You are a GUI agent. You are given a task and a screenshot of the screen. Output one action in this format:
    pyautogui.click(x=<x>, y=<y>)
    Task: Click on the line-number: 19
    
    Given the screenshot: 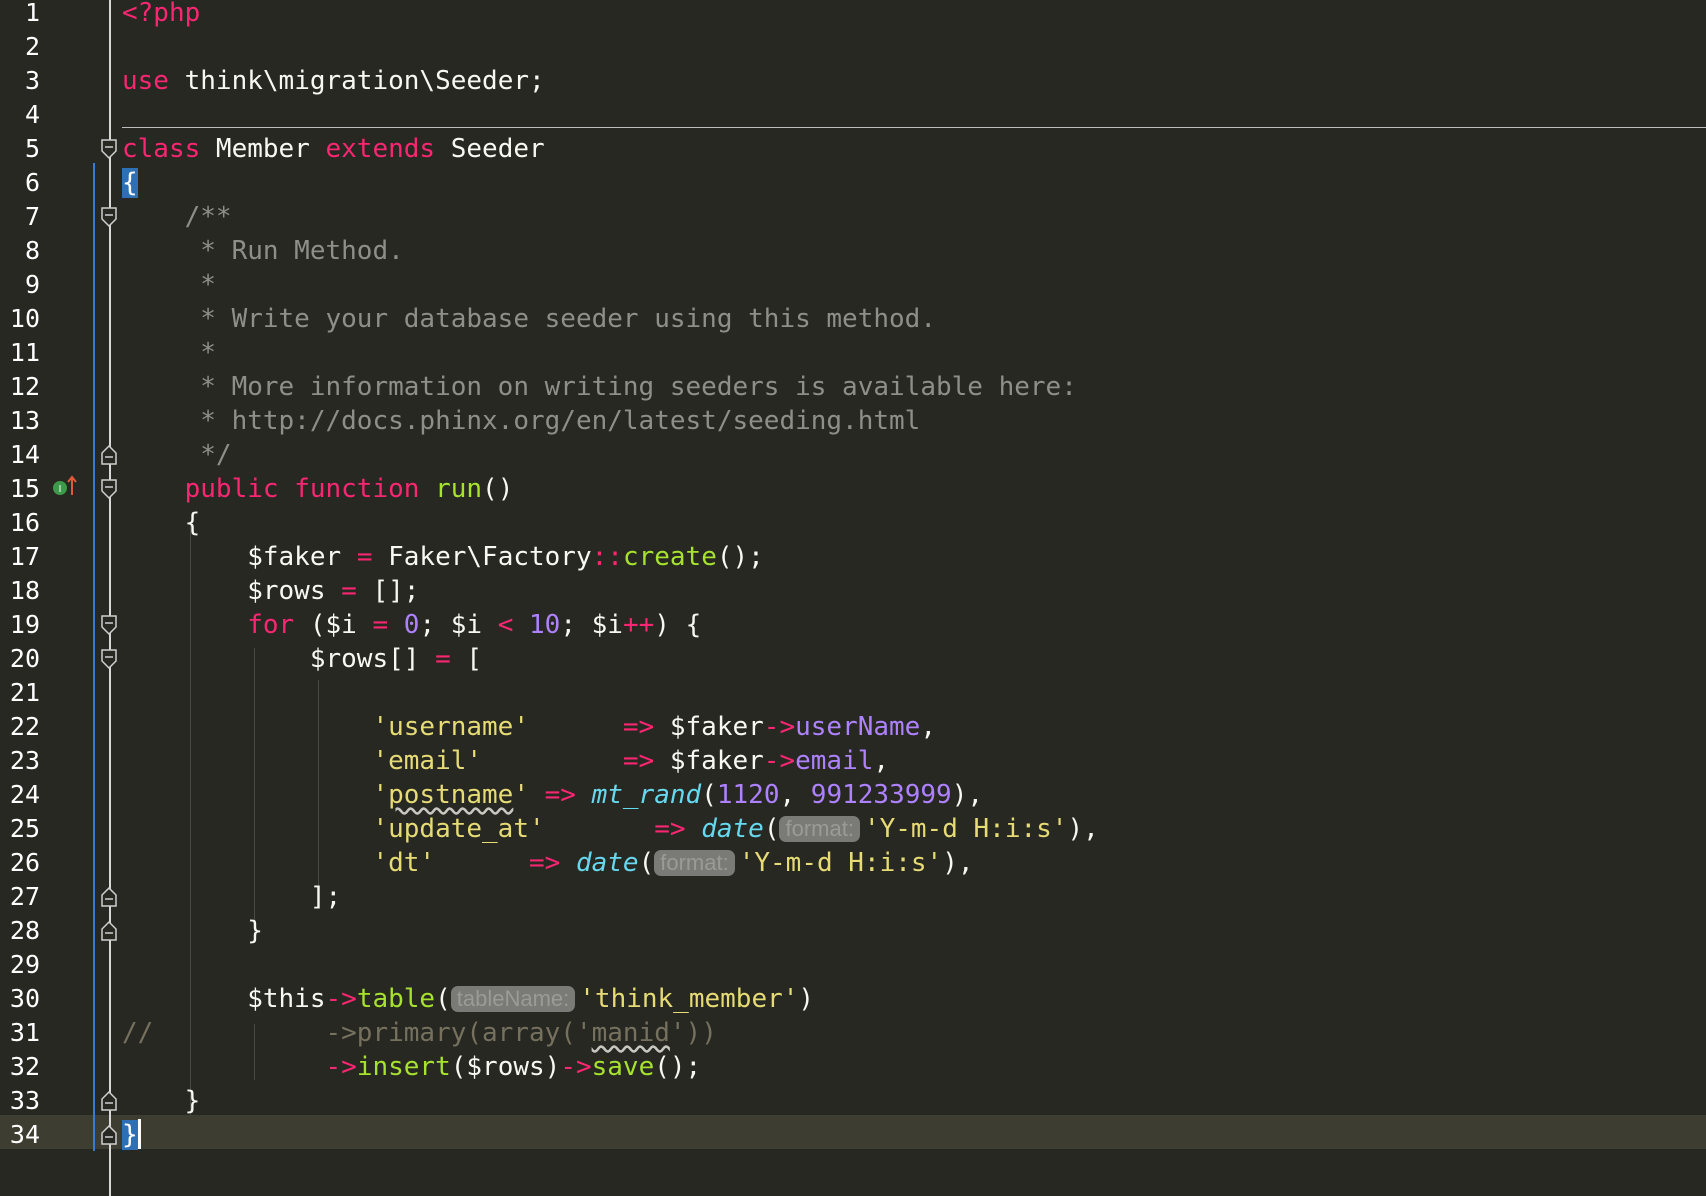 What is the action you would take?
    pyautogui.click(x=24, y=624)
    